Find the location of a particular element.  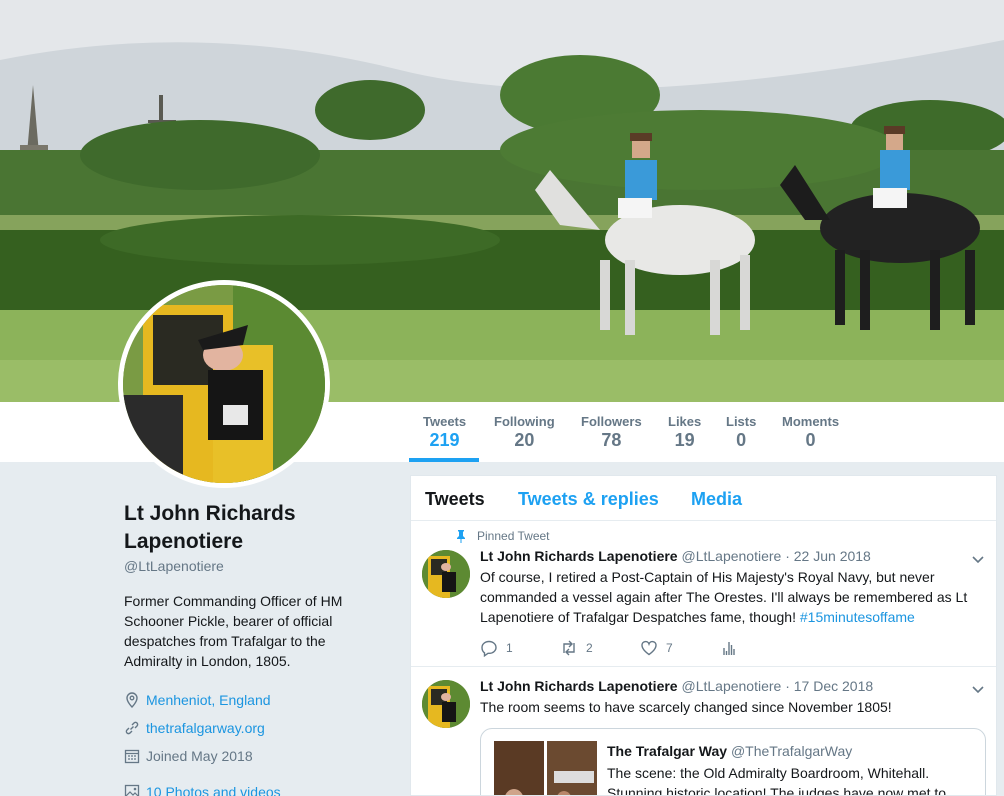

heart-icon is located at coordinates (649, 648).